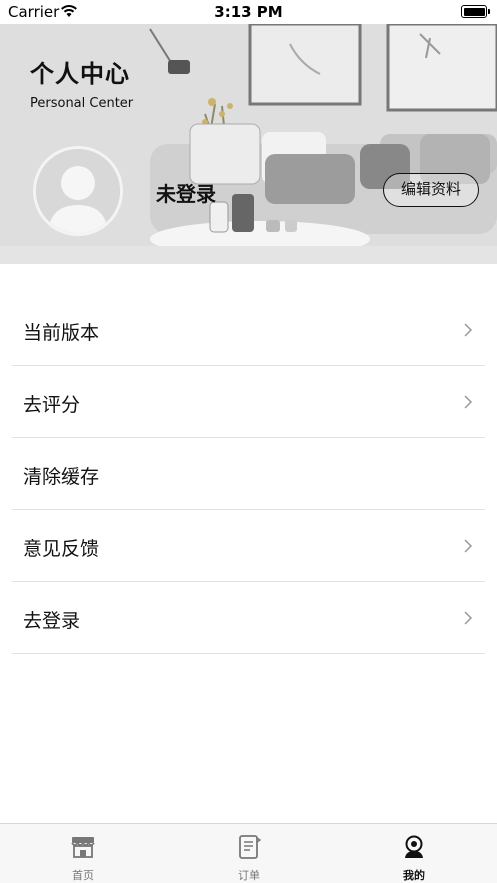 Image resolution: width=497 pixels, height=883 pixels. What do you see at coordinates (61, 333) in the screenshot?
I see `menu-item-label: 当前版本` at bounding box center [61, 333].